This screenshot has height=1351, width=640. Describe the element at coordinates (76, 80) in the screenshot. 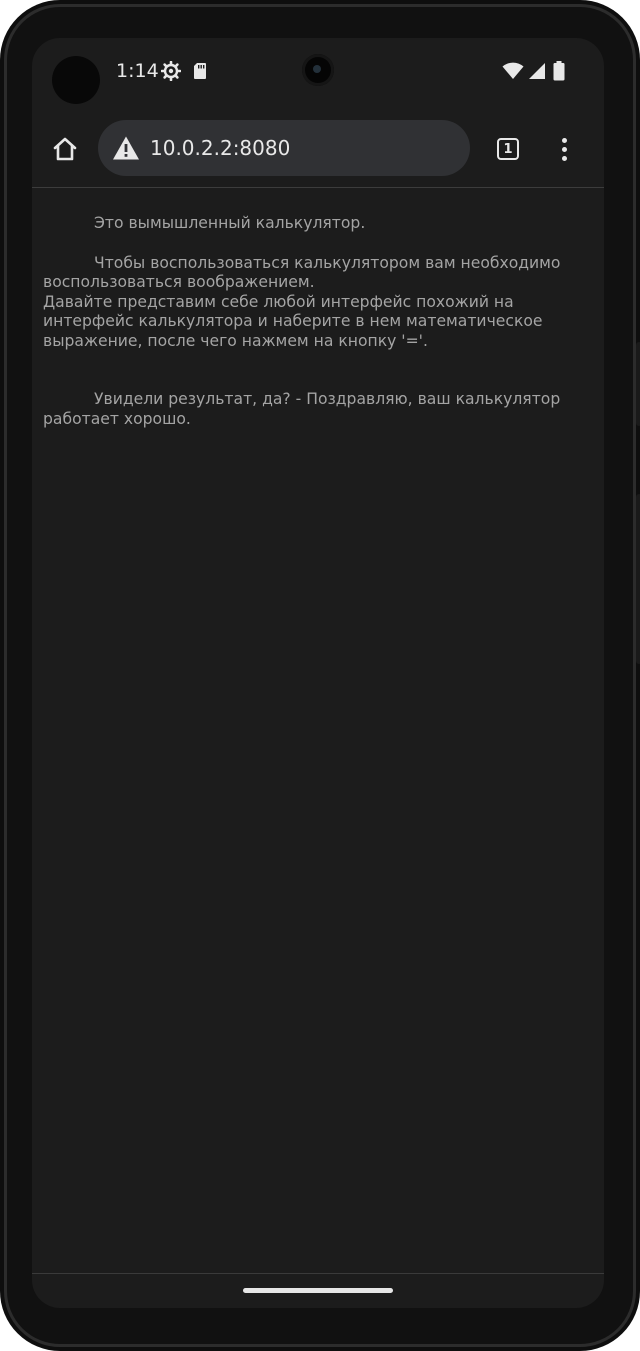

I see `front-camera` at that location.